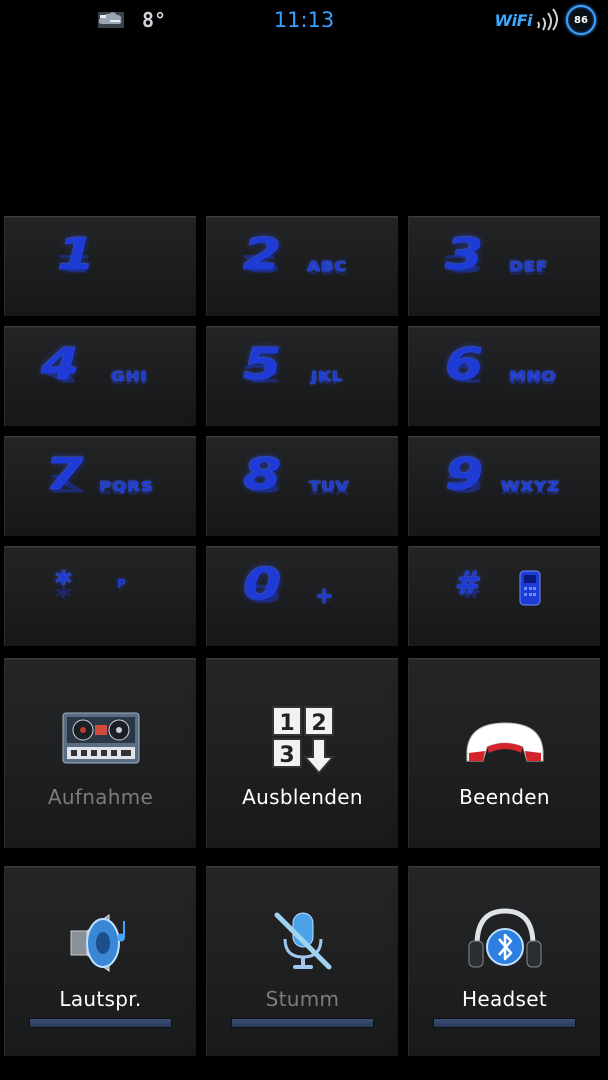  Describe the element at coordinates (64, 483) in the screenshot. I see `key-digit-reflection: 7` at that location.